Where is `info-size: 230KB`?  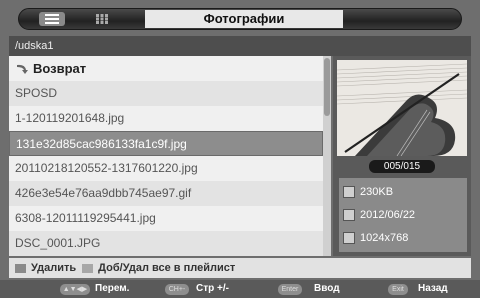
info-size: 230KB is located at coordinates (403, 191).